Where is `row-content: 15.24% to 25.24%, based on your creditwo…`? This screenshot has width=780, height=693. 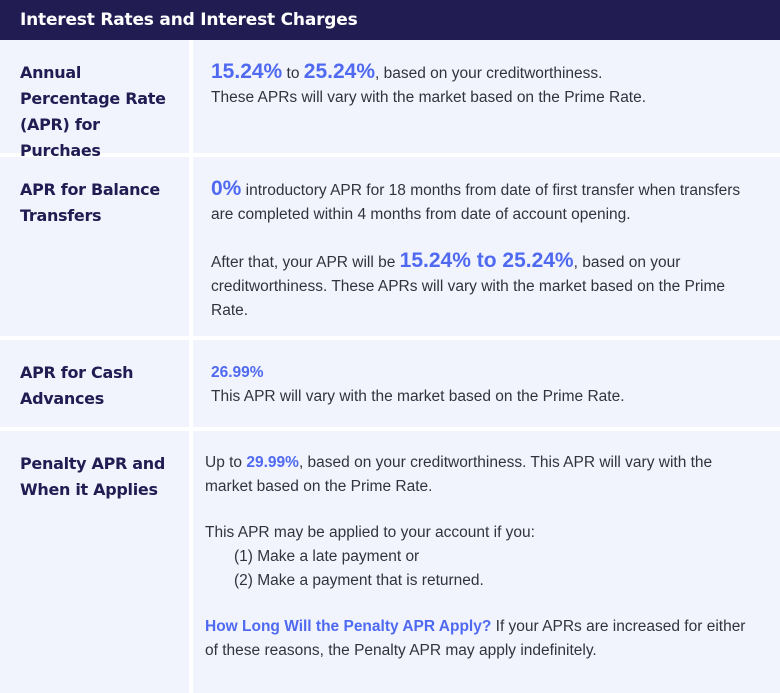 row-content: 15.24% to 25.24%, based on your creditwo… is located at coordinates (486, 96).